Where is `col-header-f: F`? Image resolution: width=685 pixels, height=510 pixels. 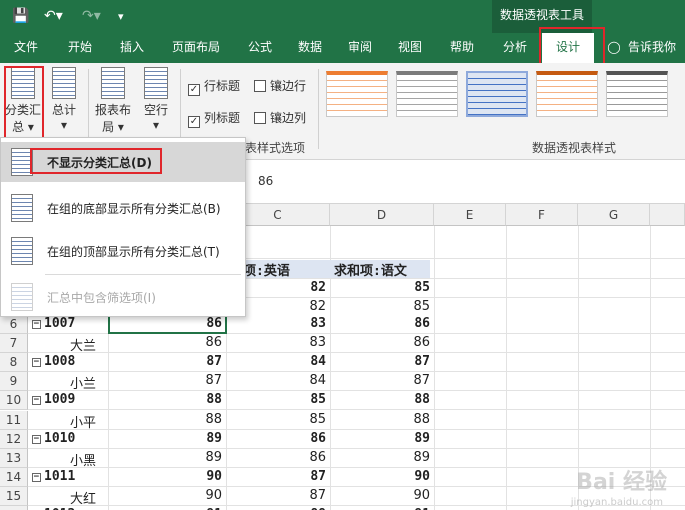
col-header-f: F is located at coordinates (542, 215).